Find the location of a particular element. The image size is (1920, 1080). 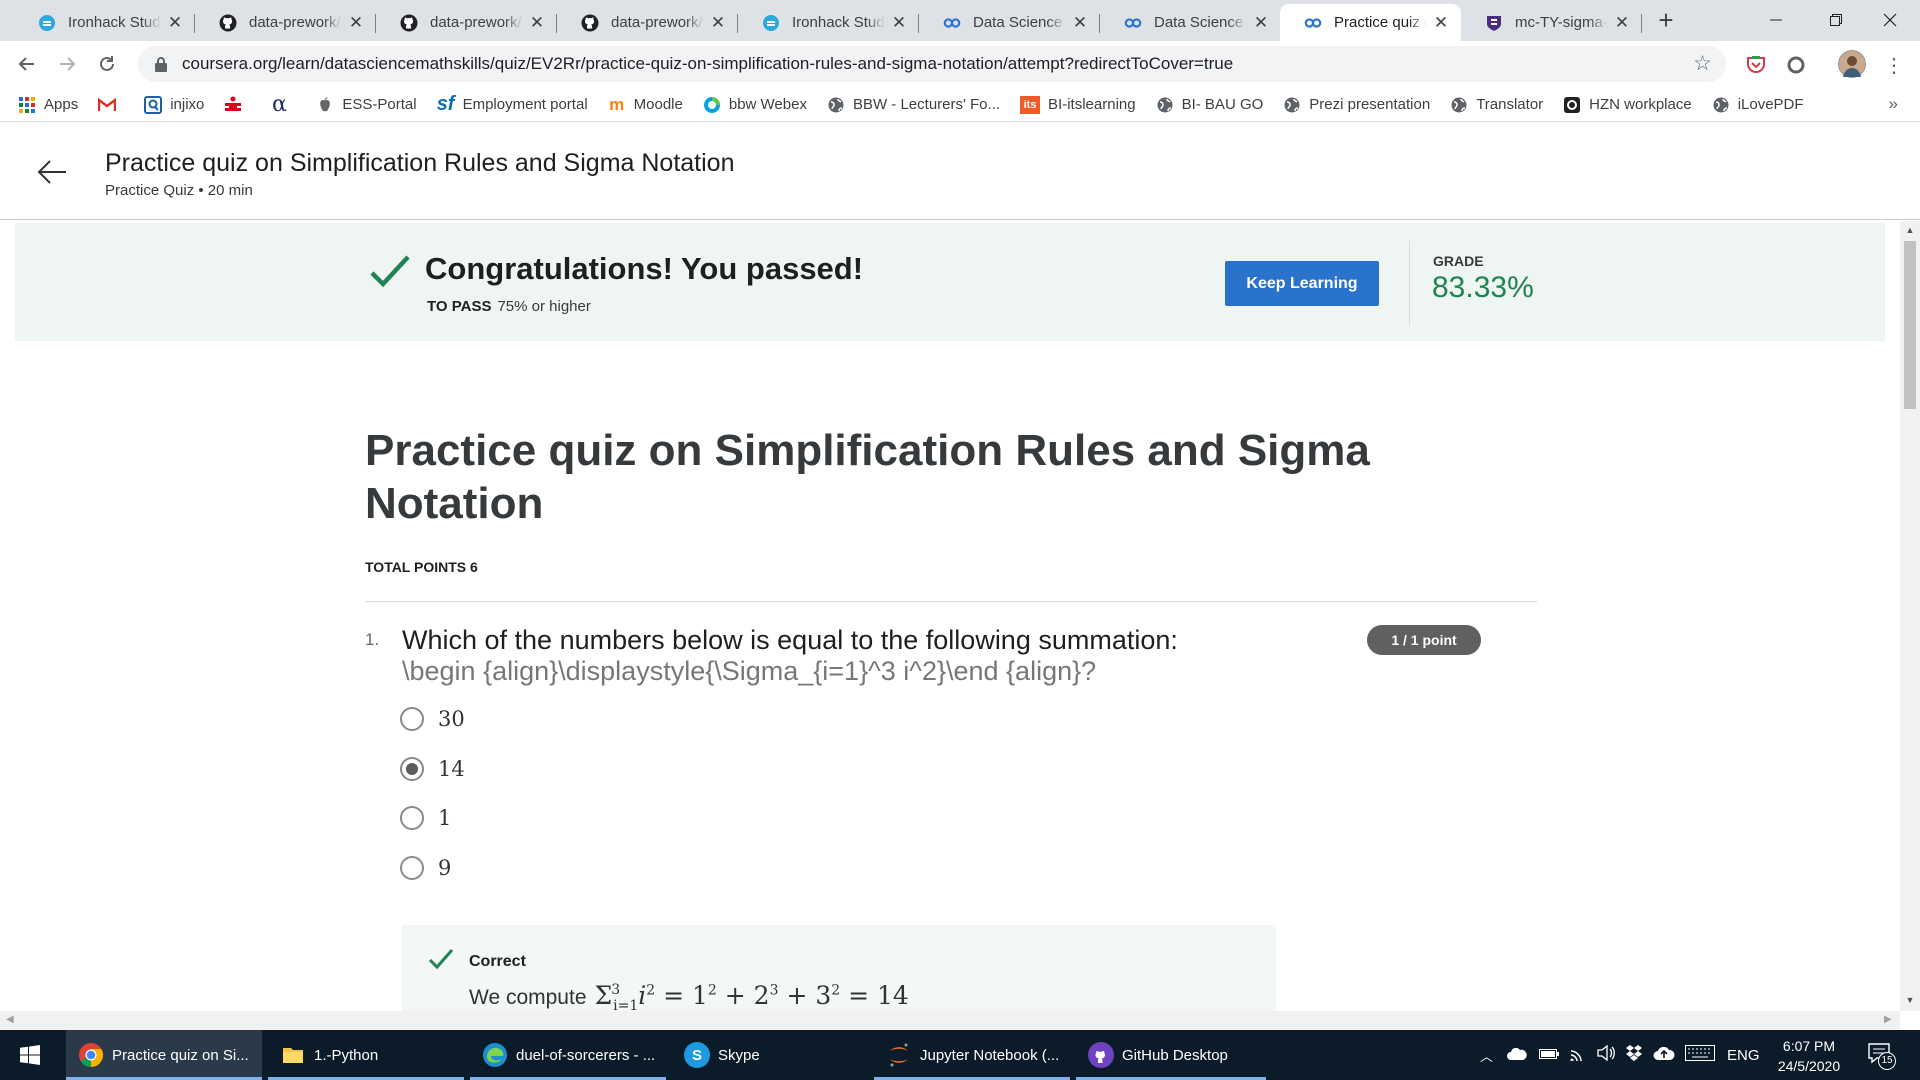

bookmark-moodle: m Moodle is located at coordinates (645, 104).